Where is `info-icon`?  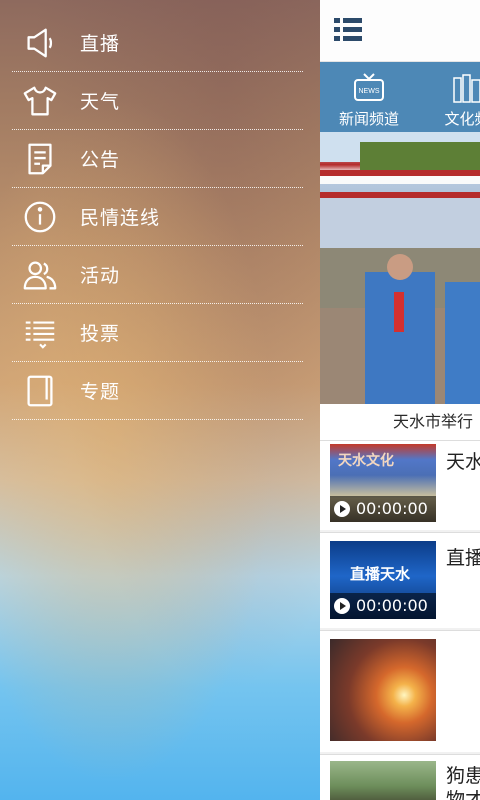
info-icon is located at coordinates (40, 217).